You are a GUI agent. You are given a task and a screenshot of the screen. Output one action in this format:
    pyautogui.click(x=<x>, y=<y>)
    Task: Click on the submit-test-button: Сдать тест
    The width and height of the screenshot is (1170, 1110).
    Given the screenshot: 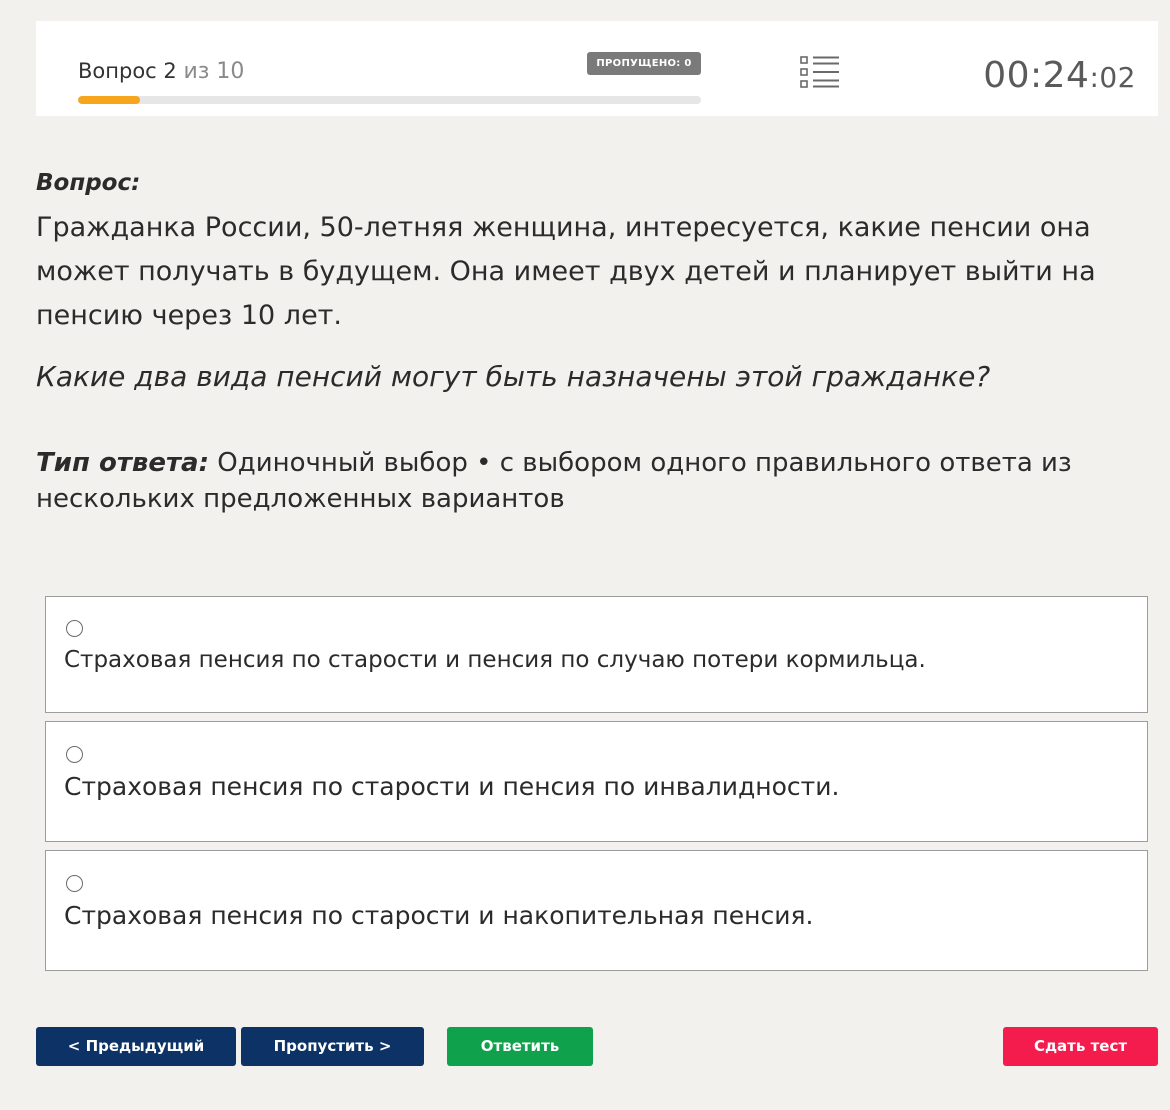 What is the action you would take?
    pyautogui.click(x=1080, y=1046)
    